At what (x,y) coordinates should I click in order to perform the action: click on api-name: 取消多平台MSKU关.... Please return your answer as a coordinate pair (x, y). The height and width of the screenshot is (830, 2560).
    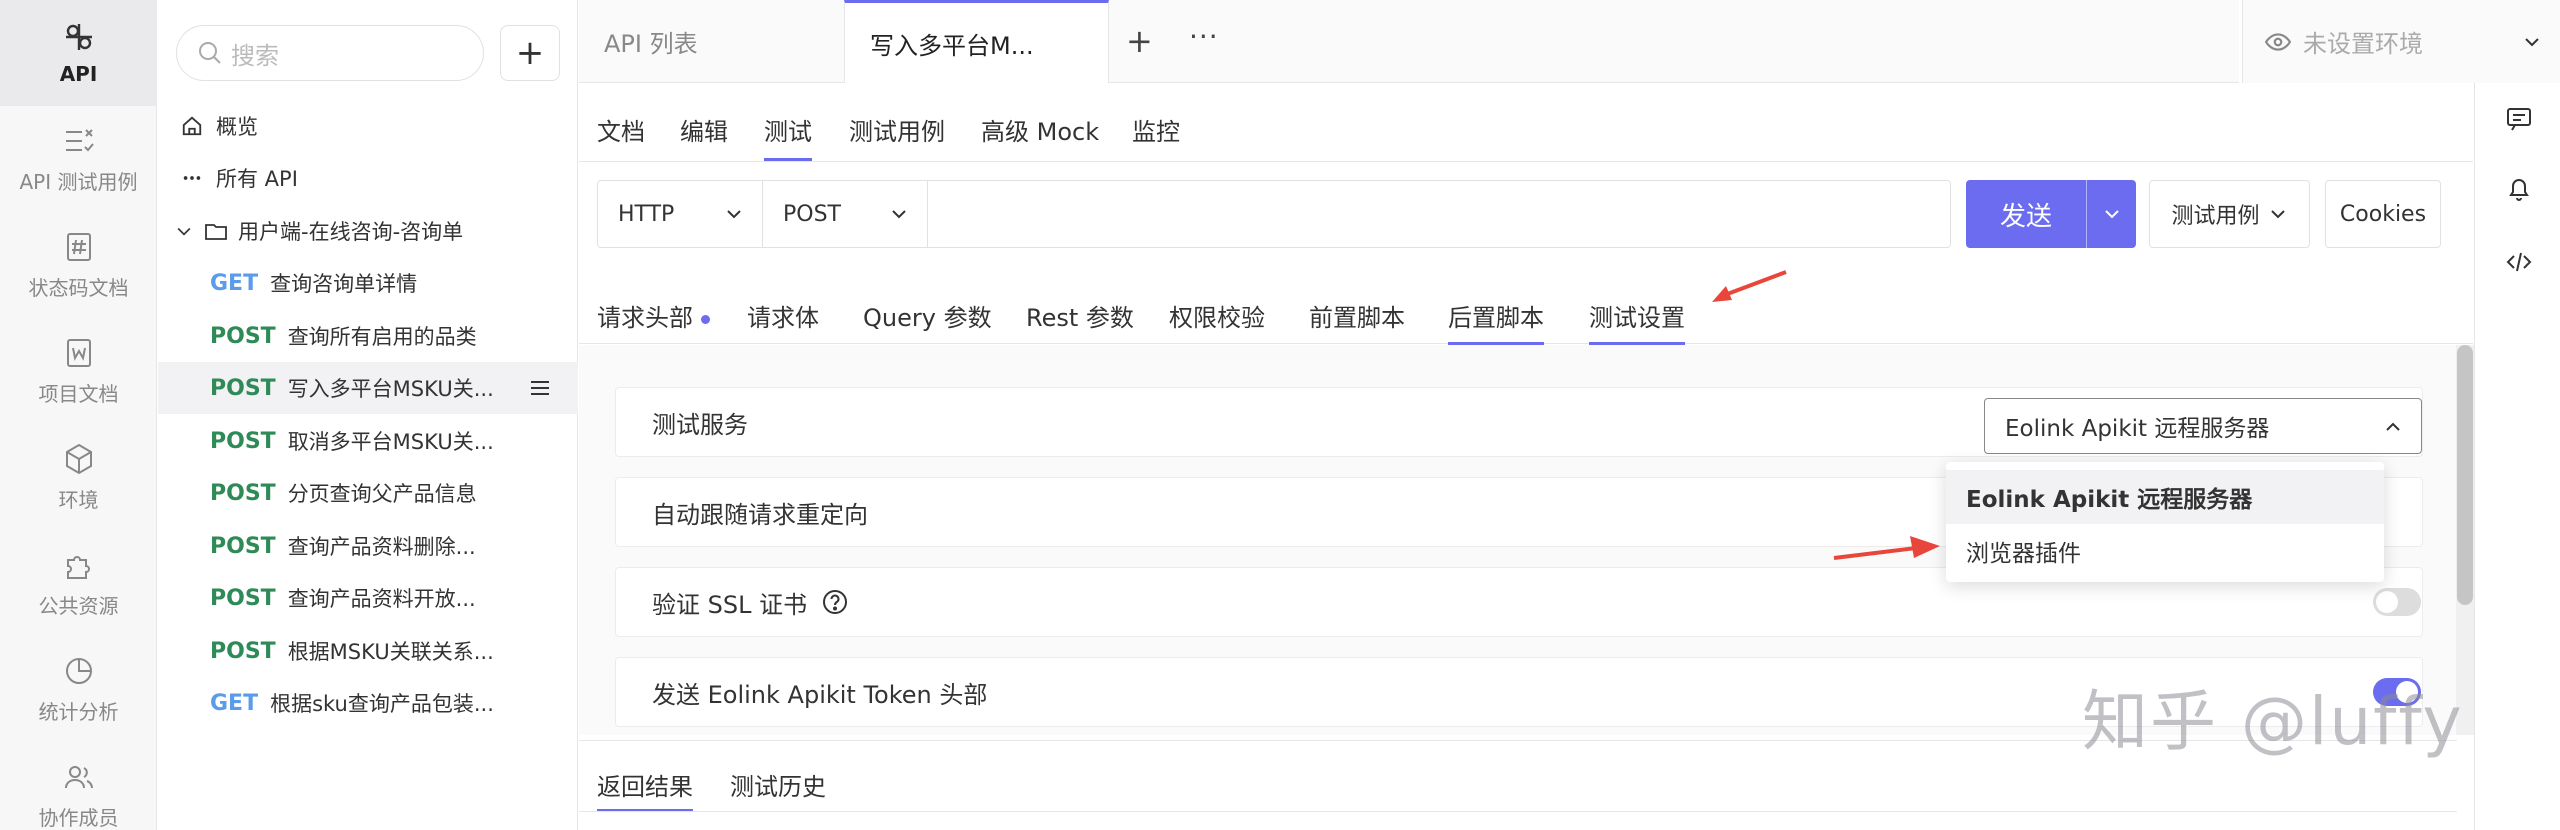
    Looking at the image, I should click on (390, 442).